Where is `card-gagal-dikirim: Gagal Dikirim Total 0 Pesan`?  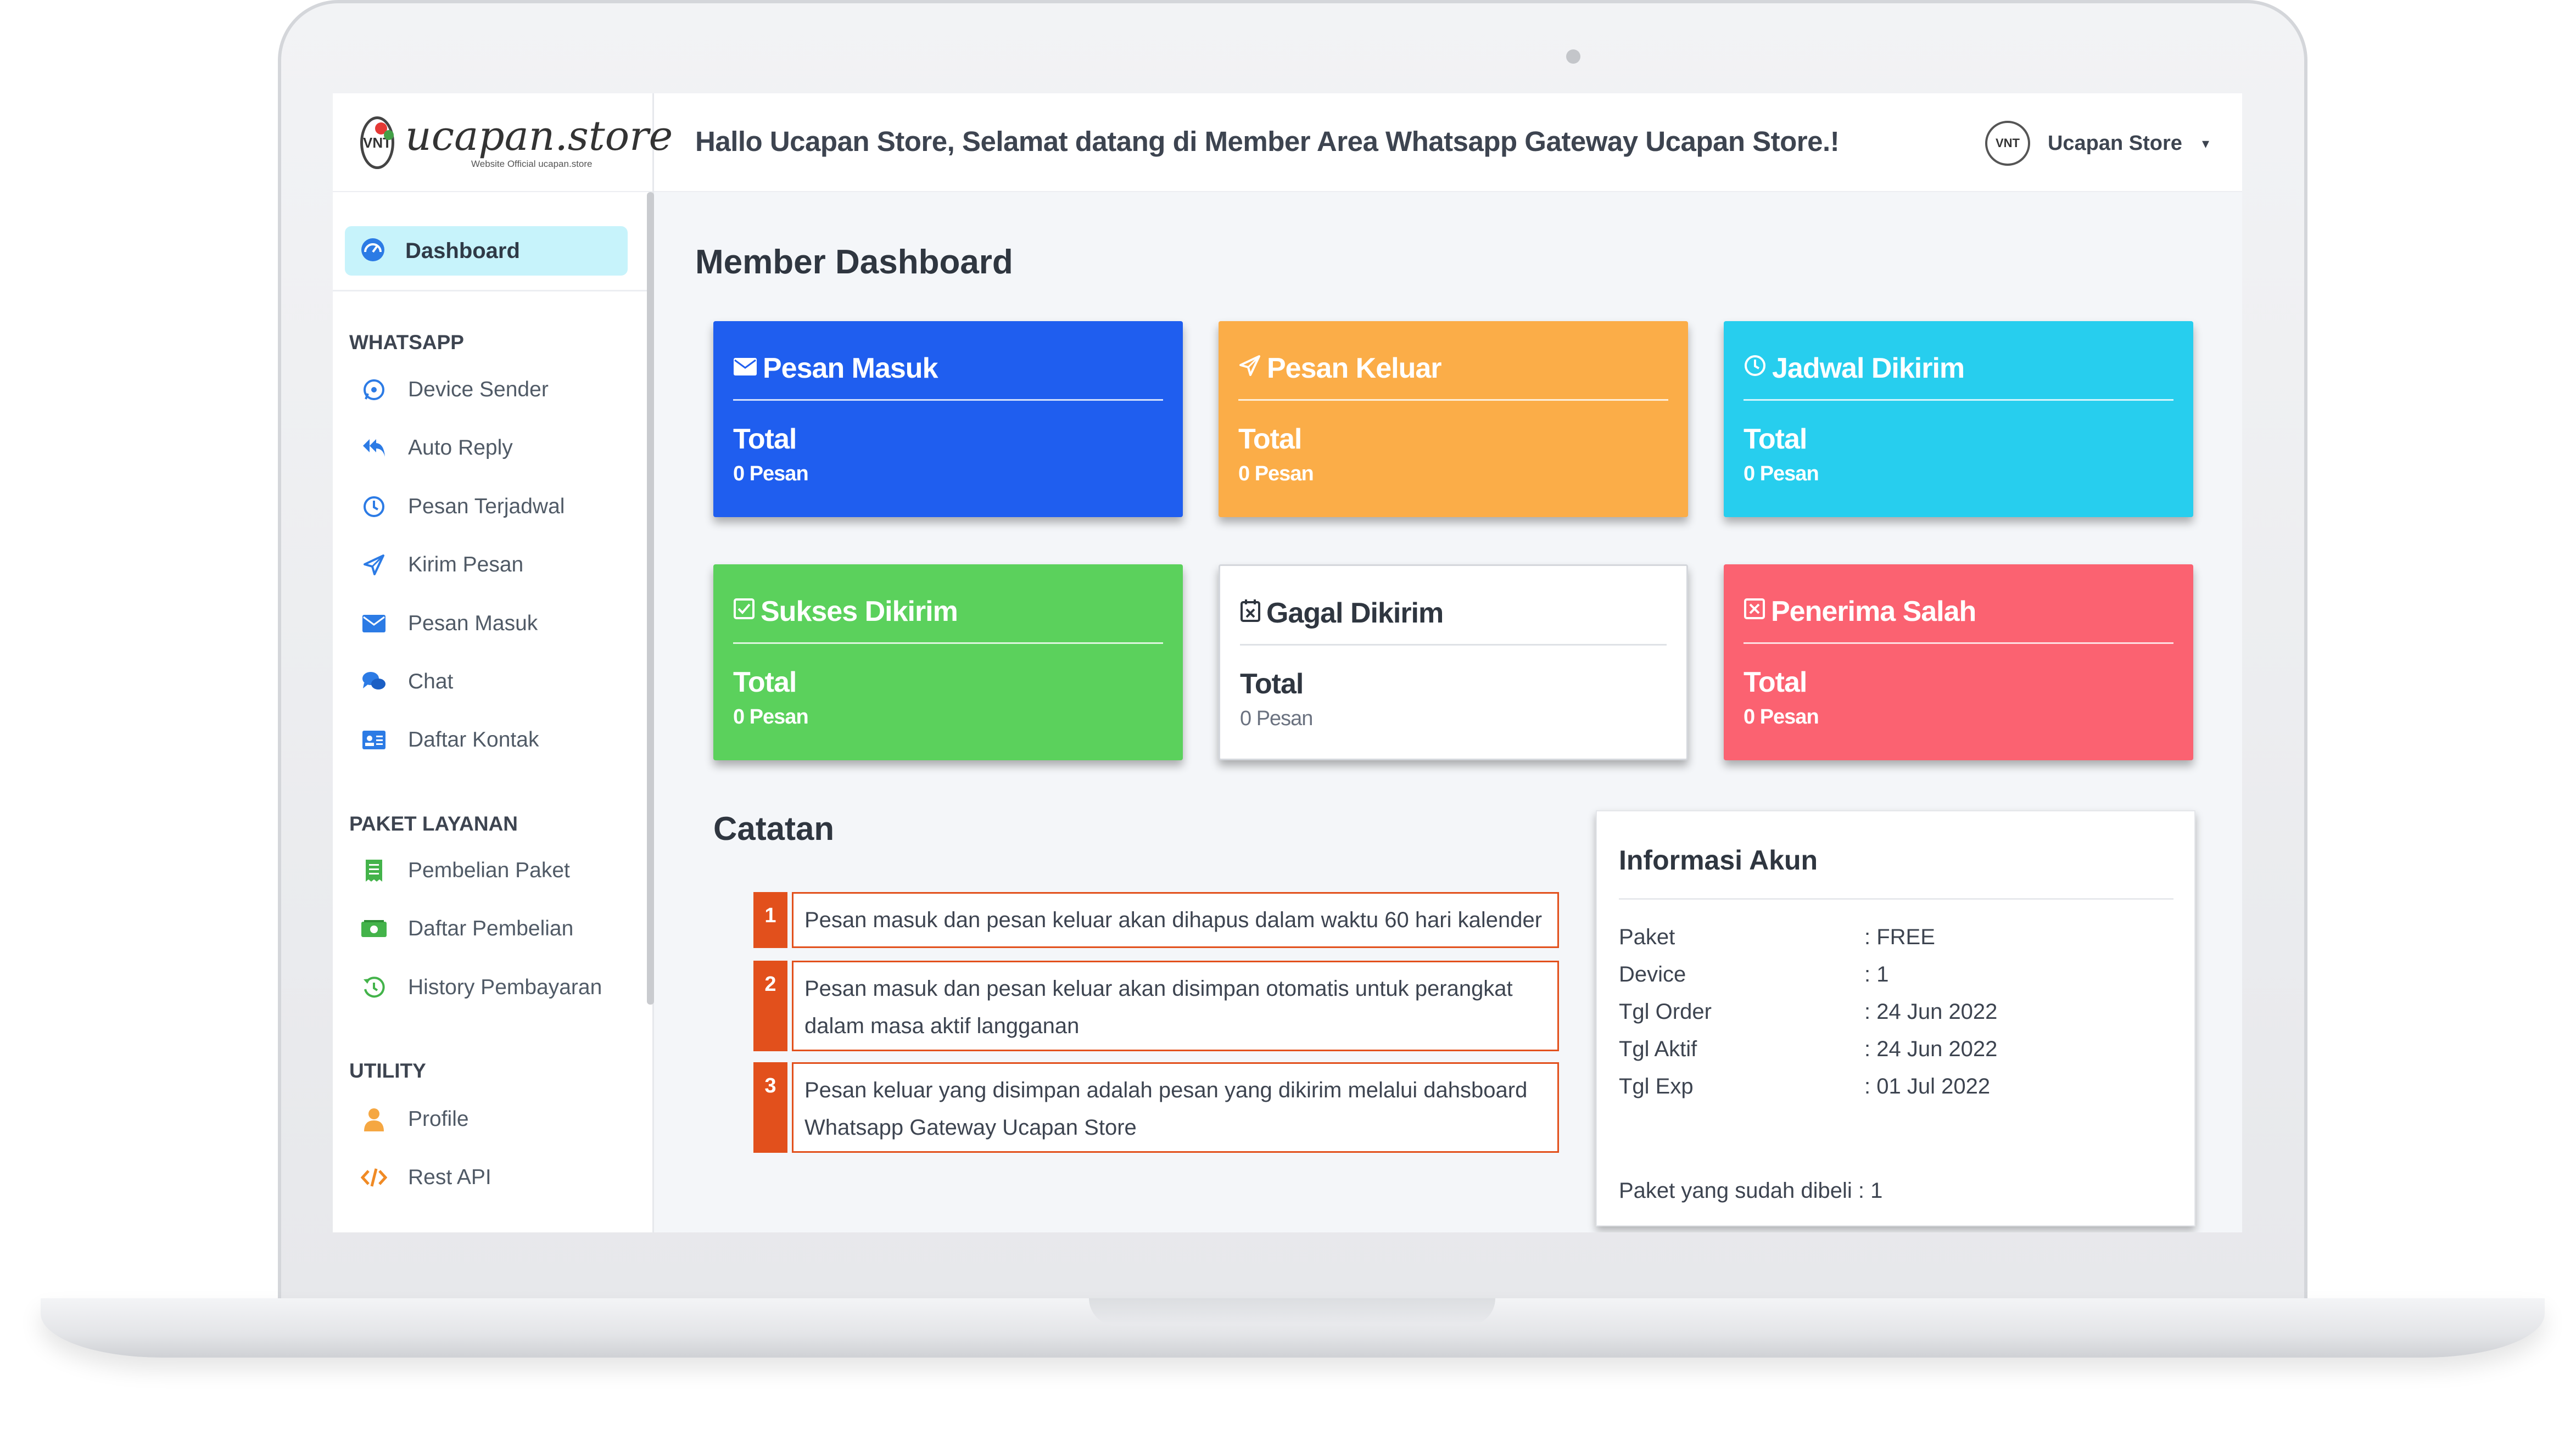
card-gagal-dikirim: Gagal Dikirim Total 0 Pesan is located at coordinates (1454, 662).